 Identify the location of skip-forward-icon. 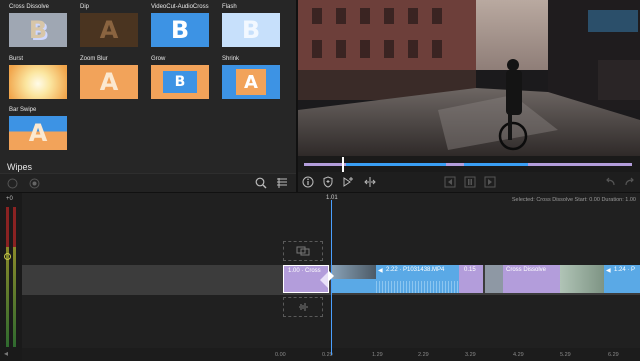
(490, 182).